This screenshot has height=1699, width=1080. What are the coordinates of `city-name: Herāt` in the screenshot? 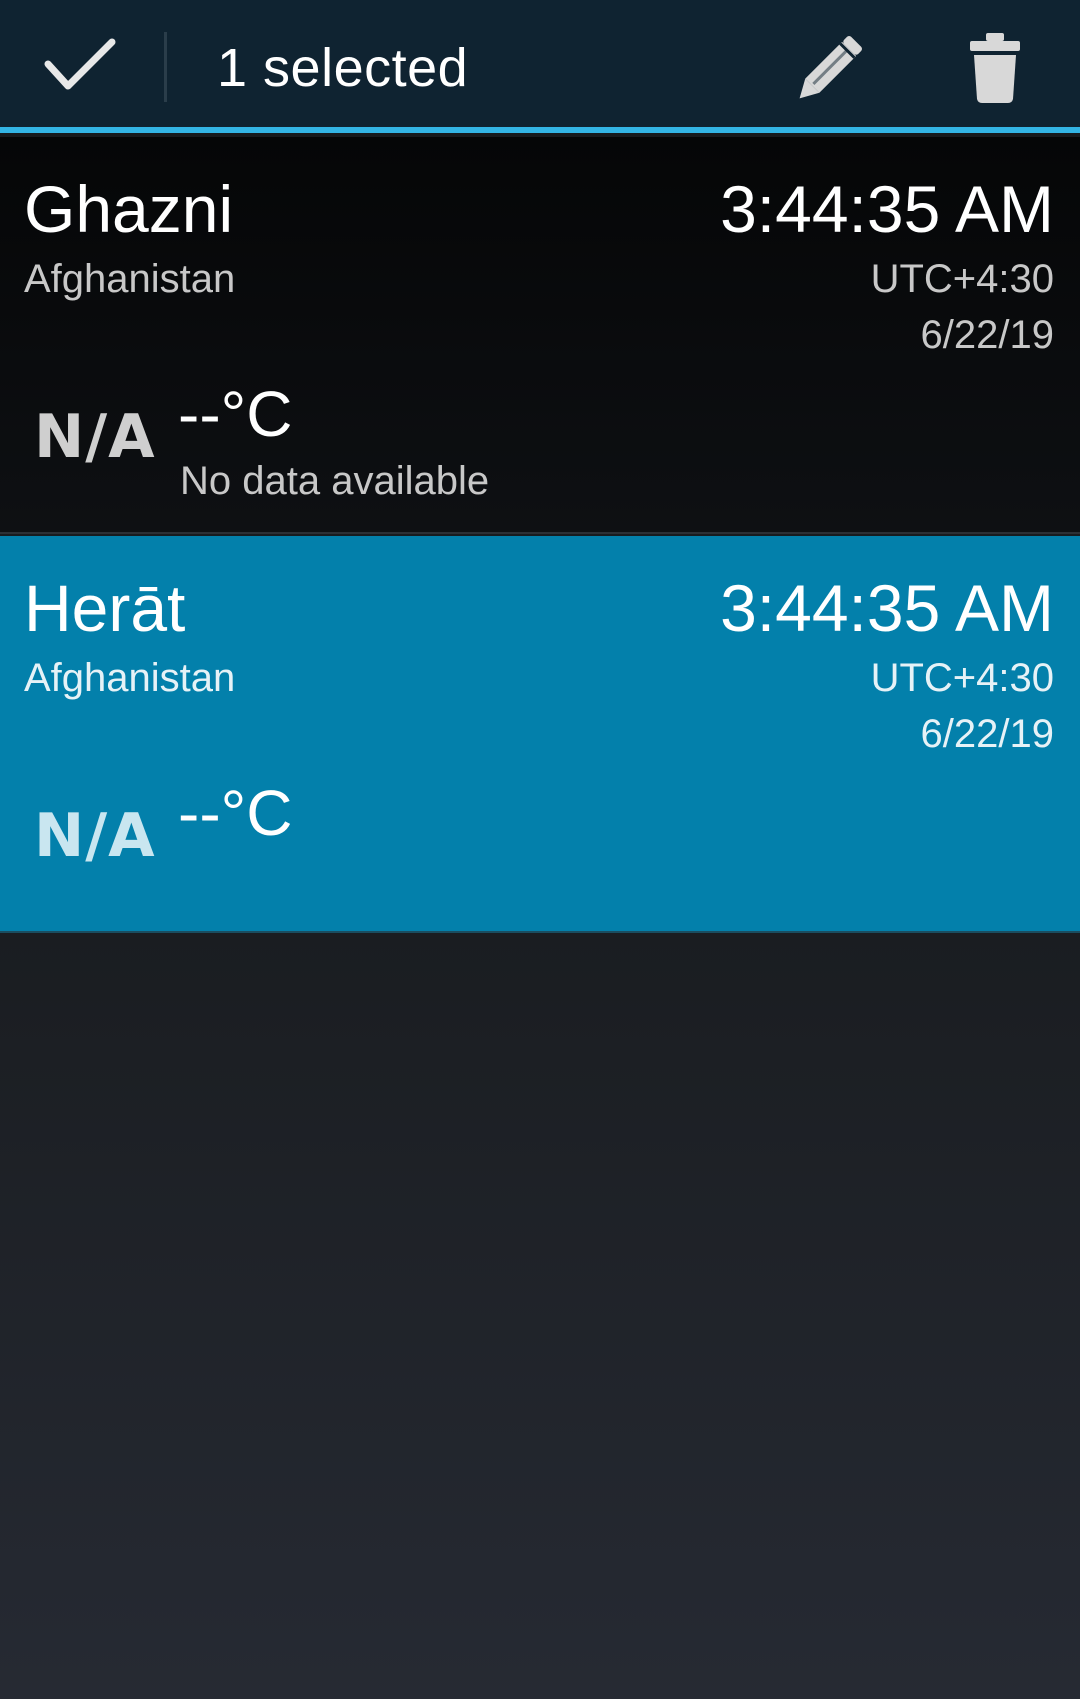 It's located at (105, 608).